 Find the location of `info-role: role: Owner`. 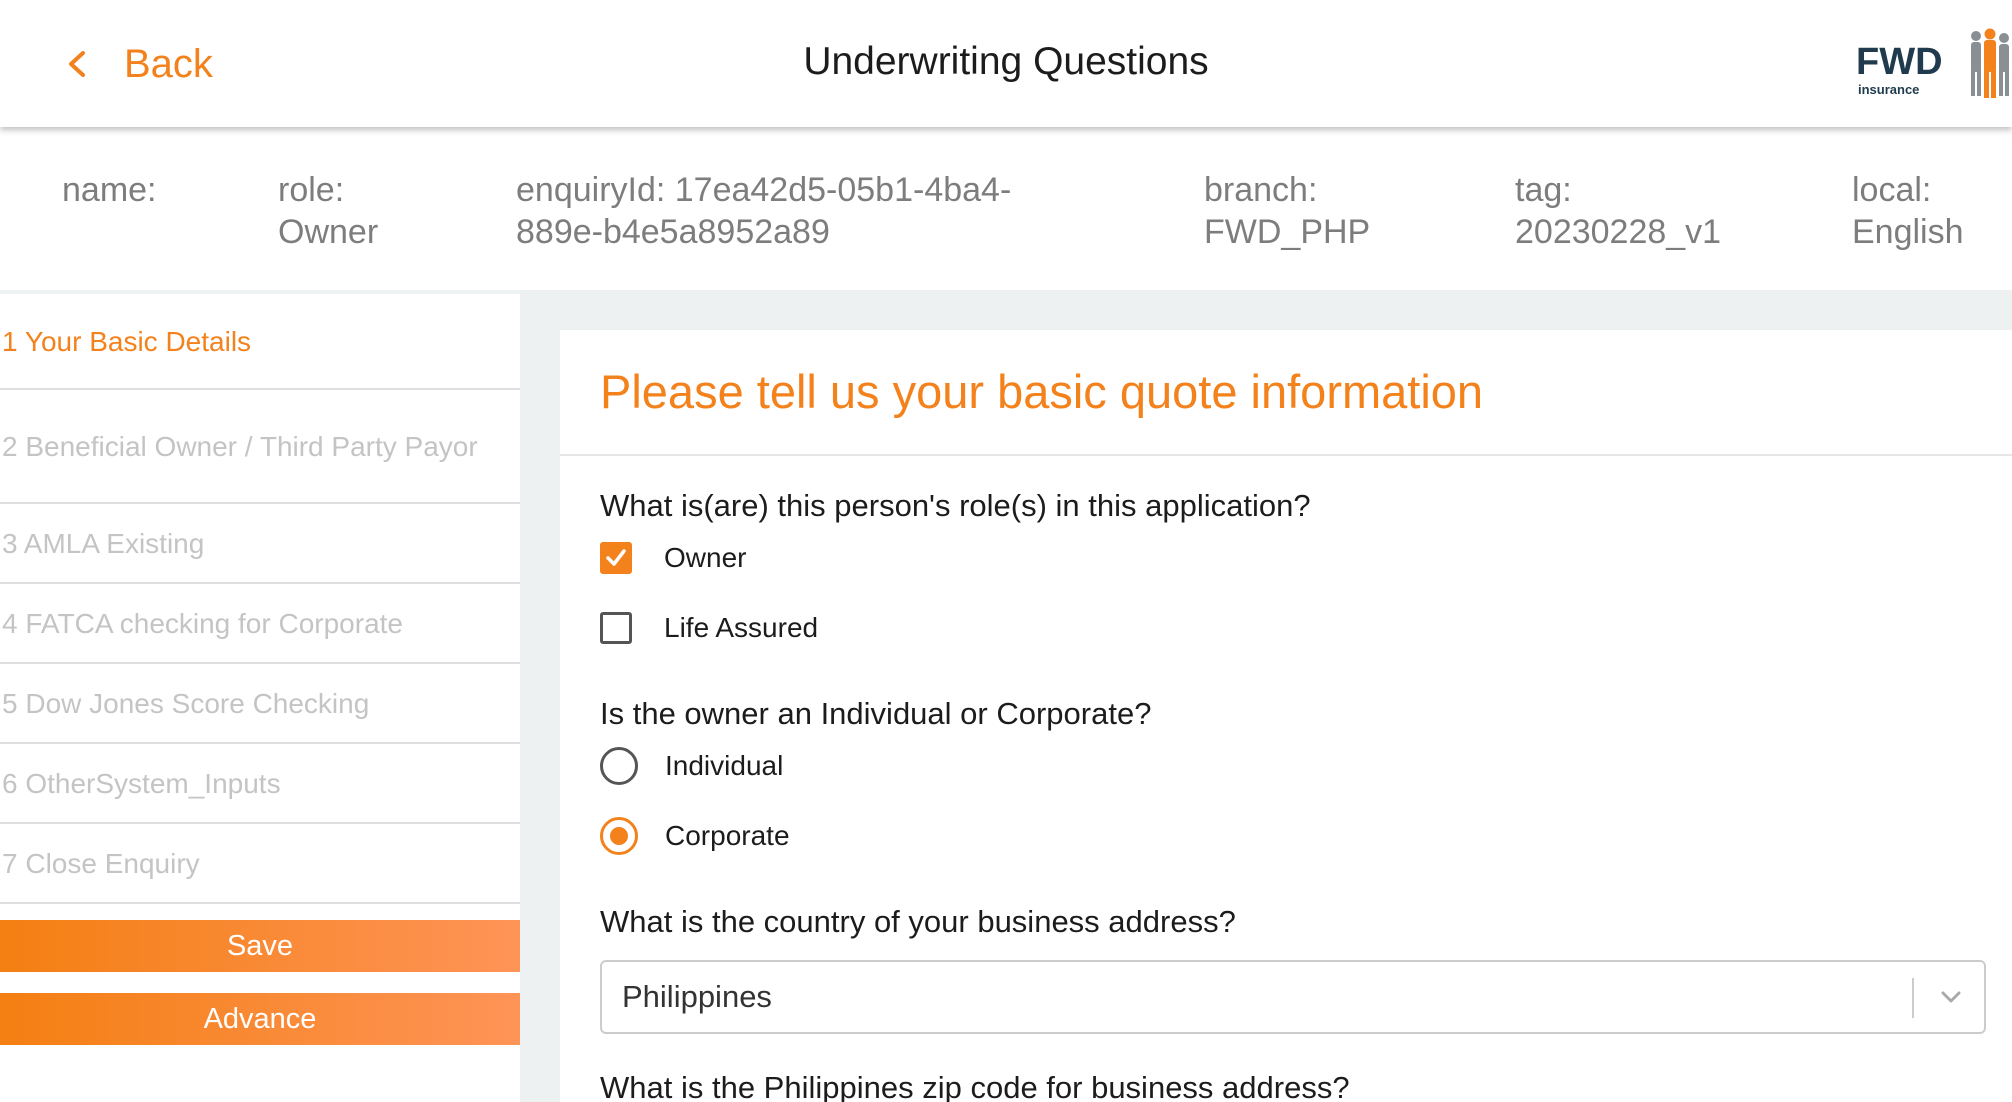

info-role: role: Owner is located at coordinates (328, 211).